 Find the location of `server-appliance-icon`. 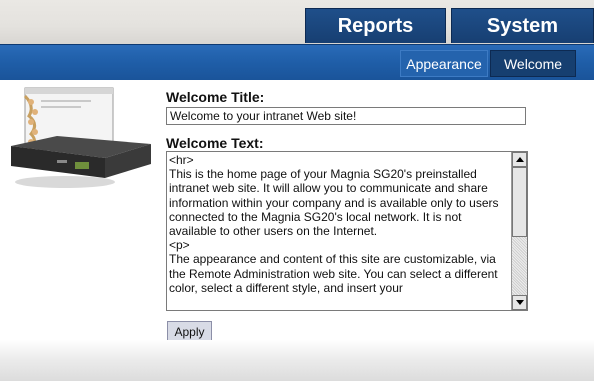

server-appliance-icon is located at coordinates (81, 137).